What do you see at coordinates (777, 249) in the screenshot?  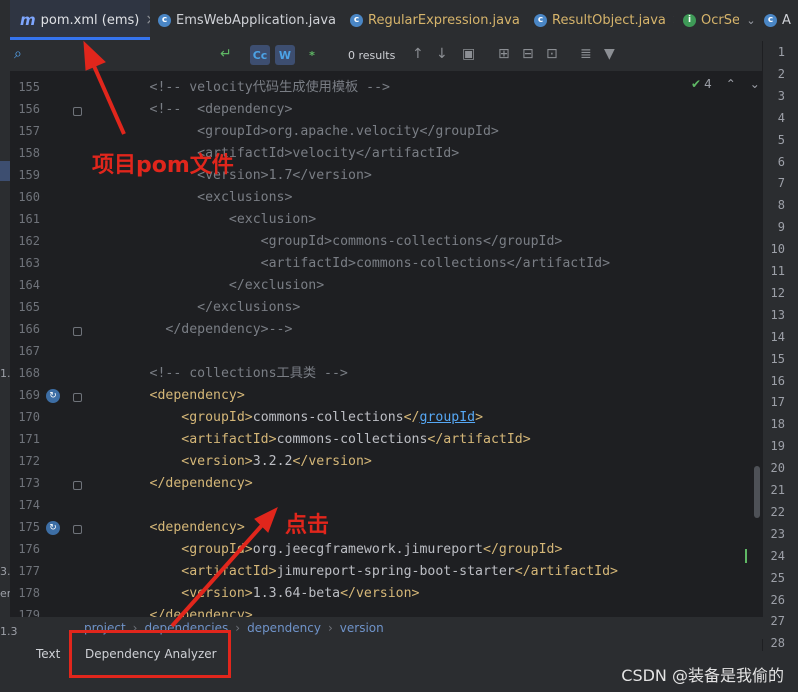 I see `line-number: 10` at bounding box center [777, 249].